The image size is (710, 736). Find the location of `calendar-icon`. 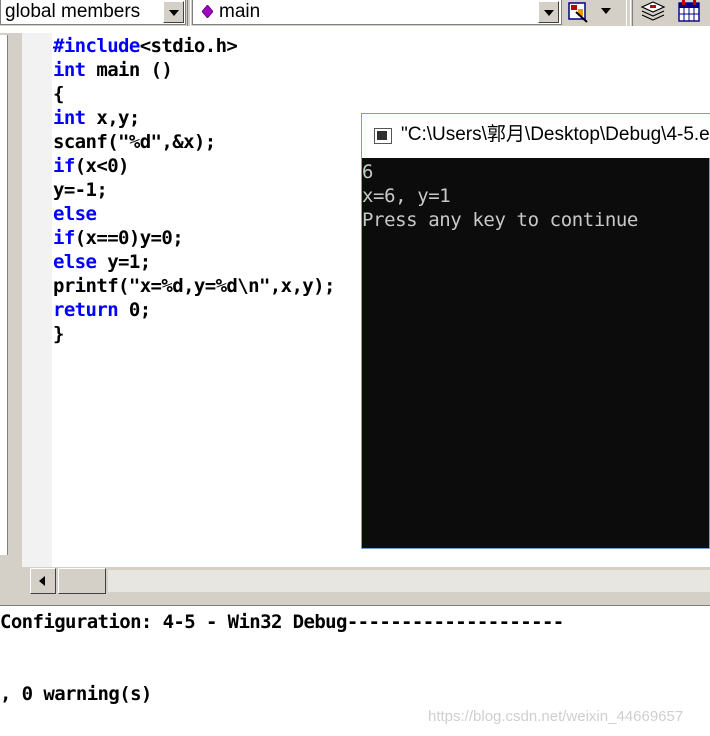

calendar-icon is located at coordinates (689, 11).